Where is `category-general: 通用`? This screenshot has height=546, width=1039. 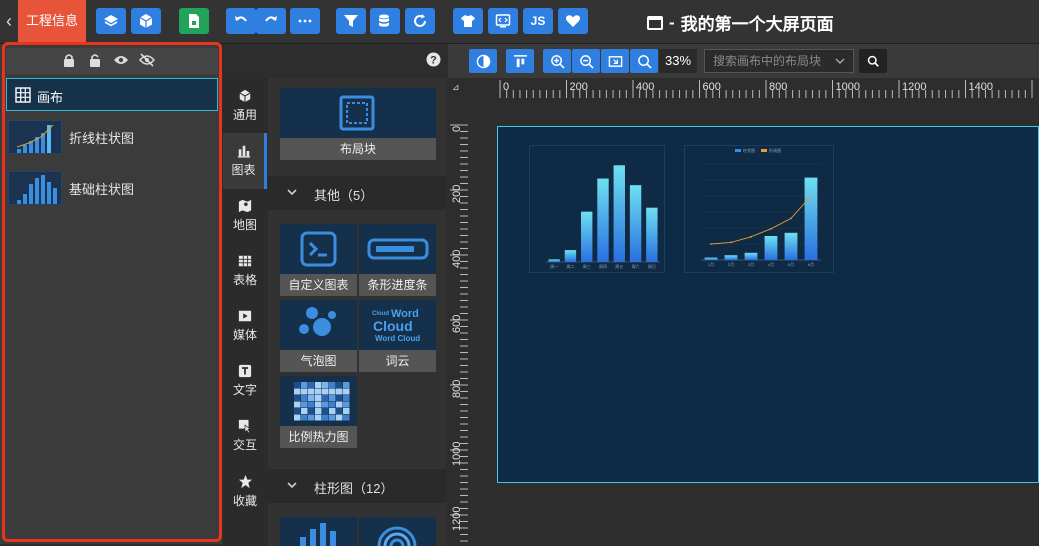
category-general: 通用 is located at coordinates (245, 106).